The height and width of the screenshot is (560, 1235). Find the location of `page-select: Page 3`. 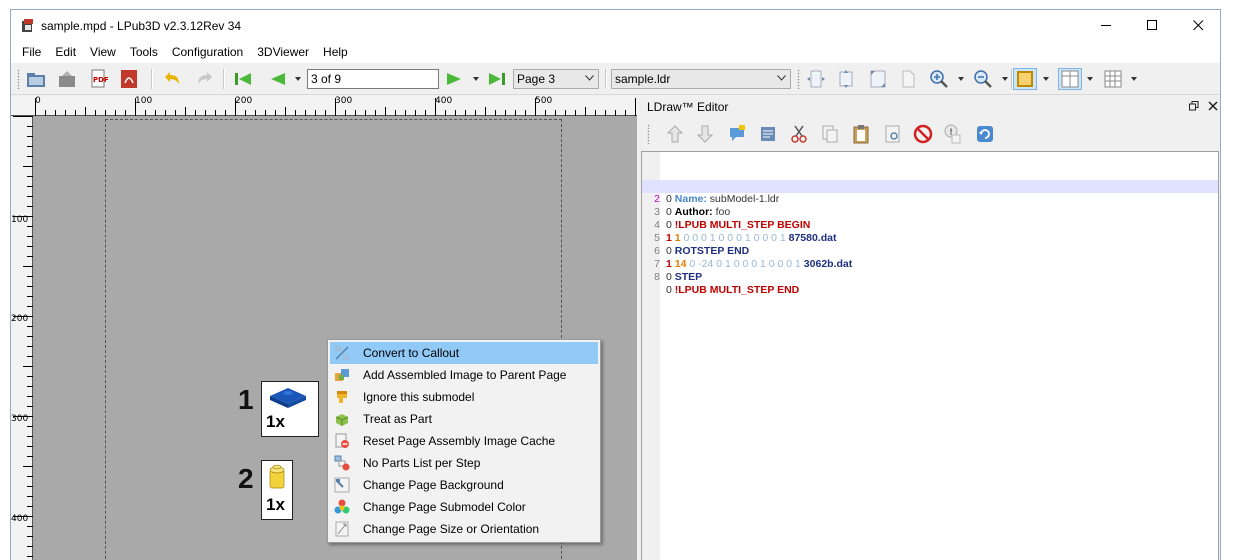

page-select: Page 3 is located at coordinates (556, 79).